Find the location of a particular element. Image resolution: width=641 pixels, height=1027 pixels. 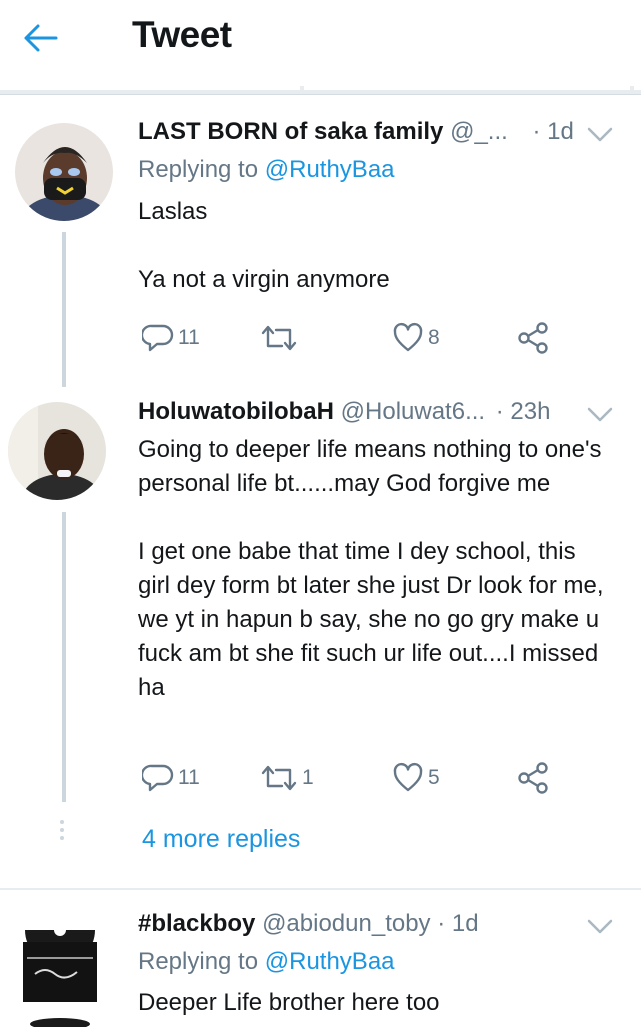

tweet-header: #blackboy @abiodun_toby · 1d is located at coordinates (389, 927).